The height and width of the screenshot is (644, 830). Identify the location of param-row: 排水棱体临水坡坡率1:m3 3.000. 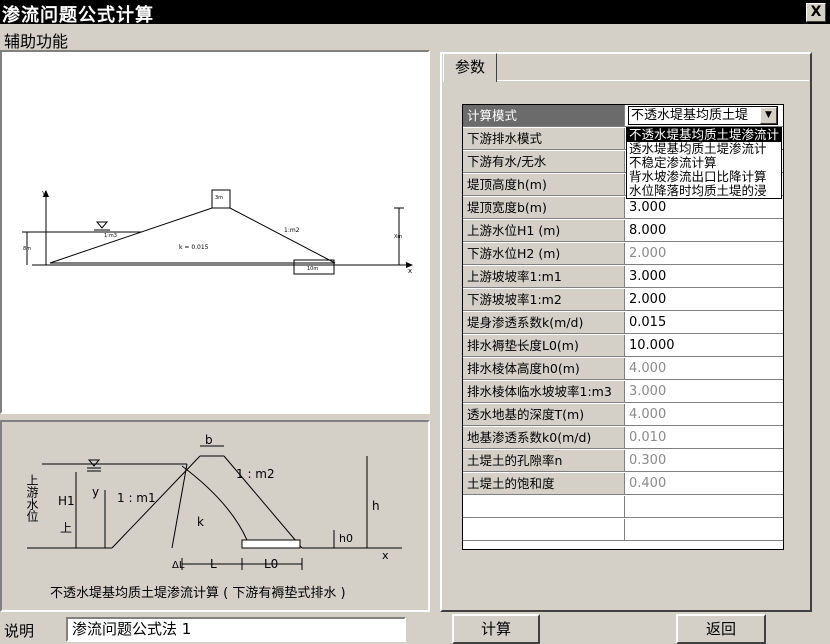
(623, 392).